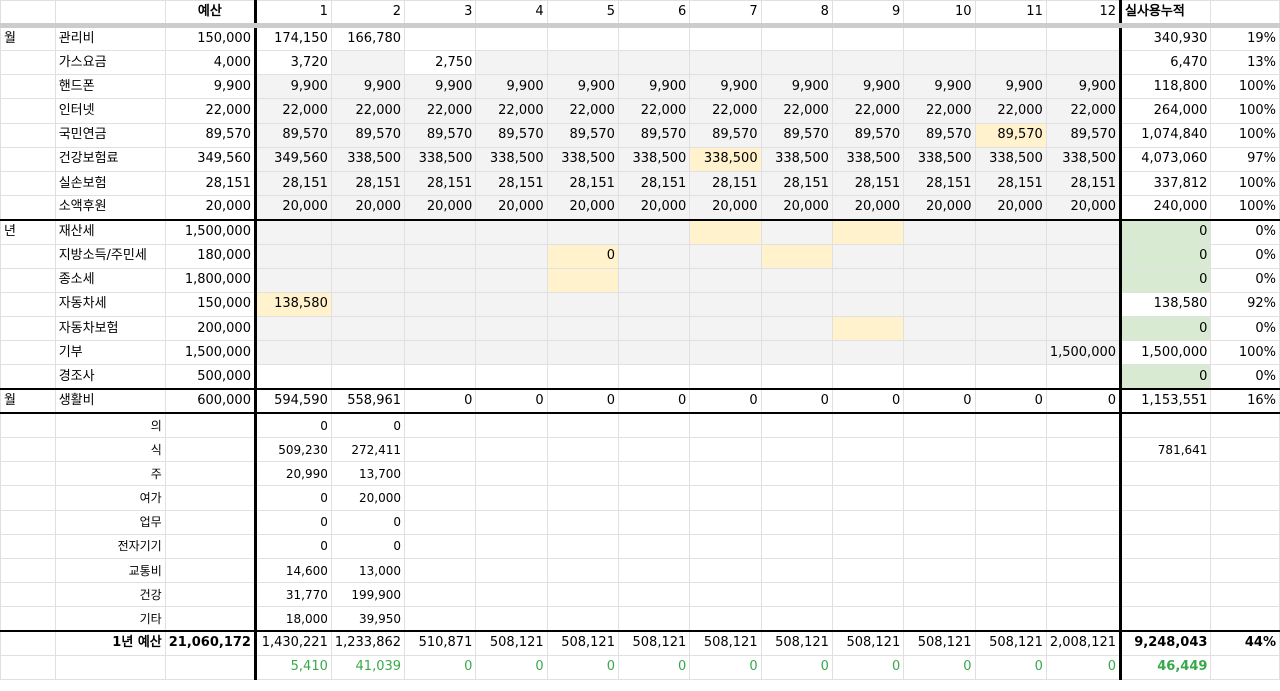  Describe the element at coordinates (292, 159) in the screenshot. I see `month-cell: 349,560` at that location.